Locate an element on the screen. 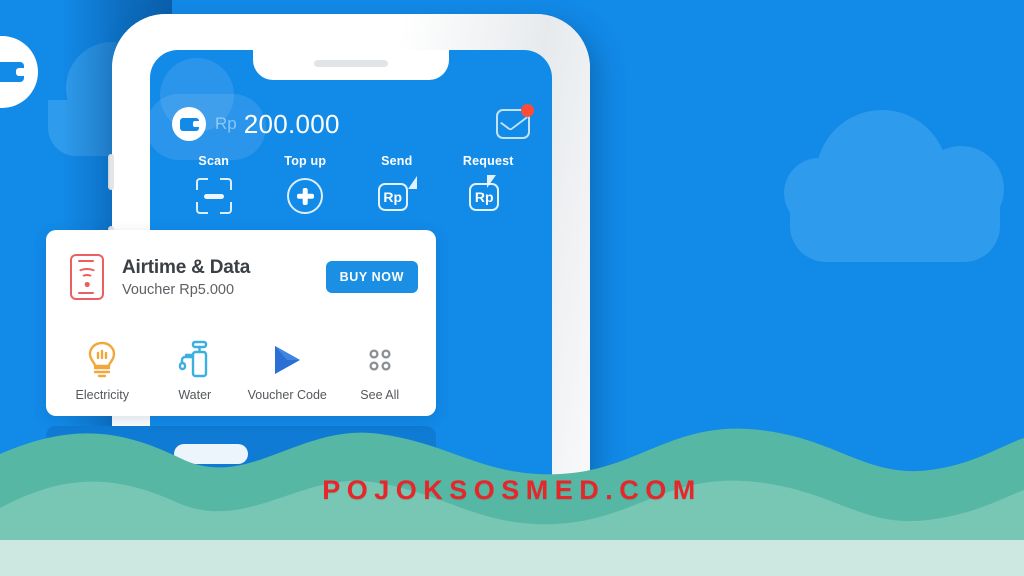 This screenshot has height=576, width=1024. promo-title: Airtime & Data is located at coordinates (186, 267).